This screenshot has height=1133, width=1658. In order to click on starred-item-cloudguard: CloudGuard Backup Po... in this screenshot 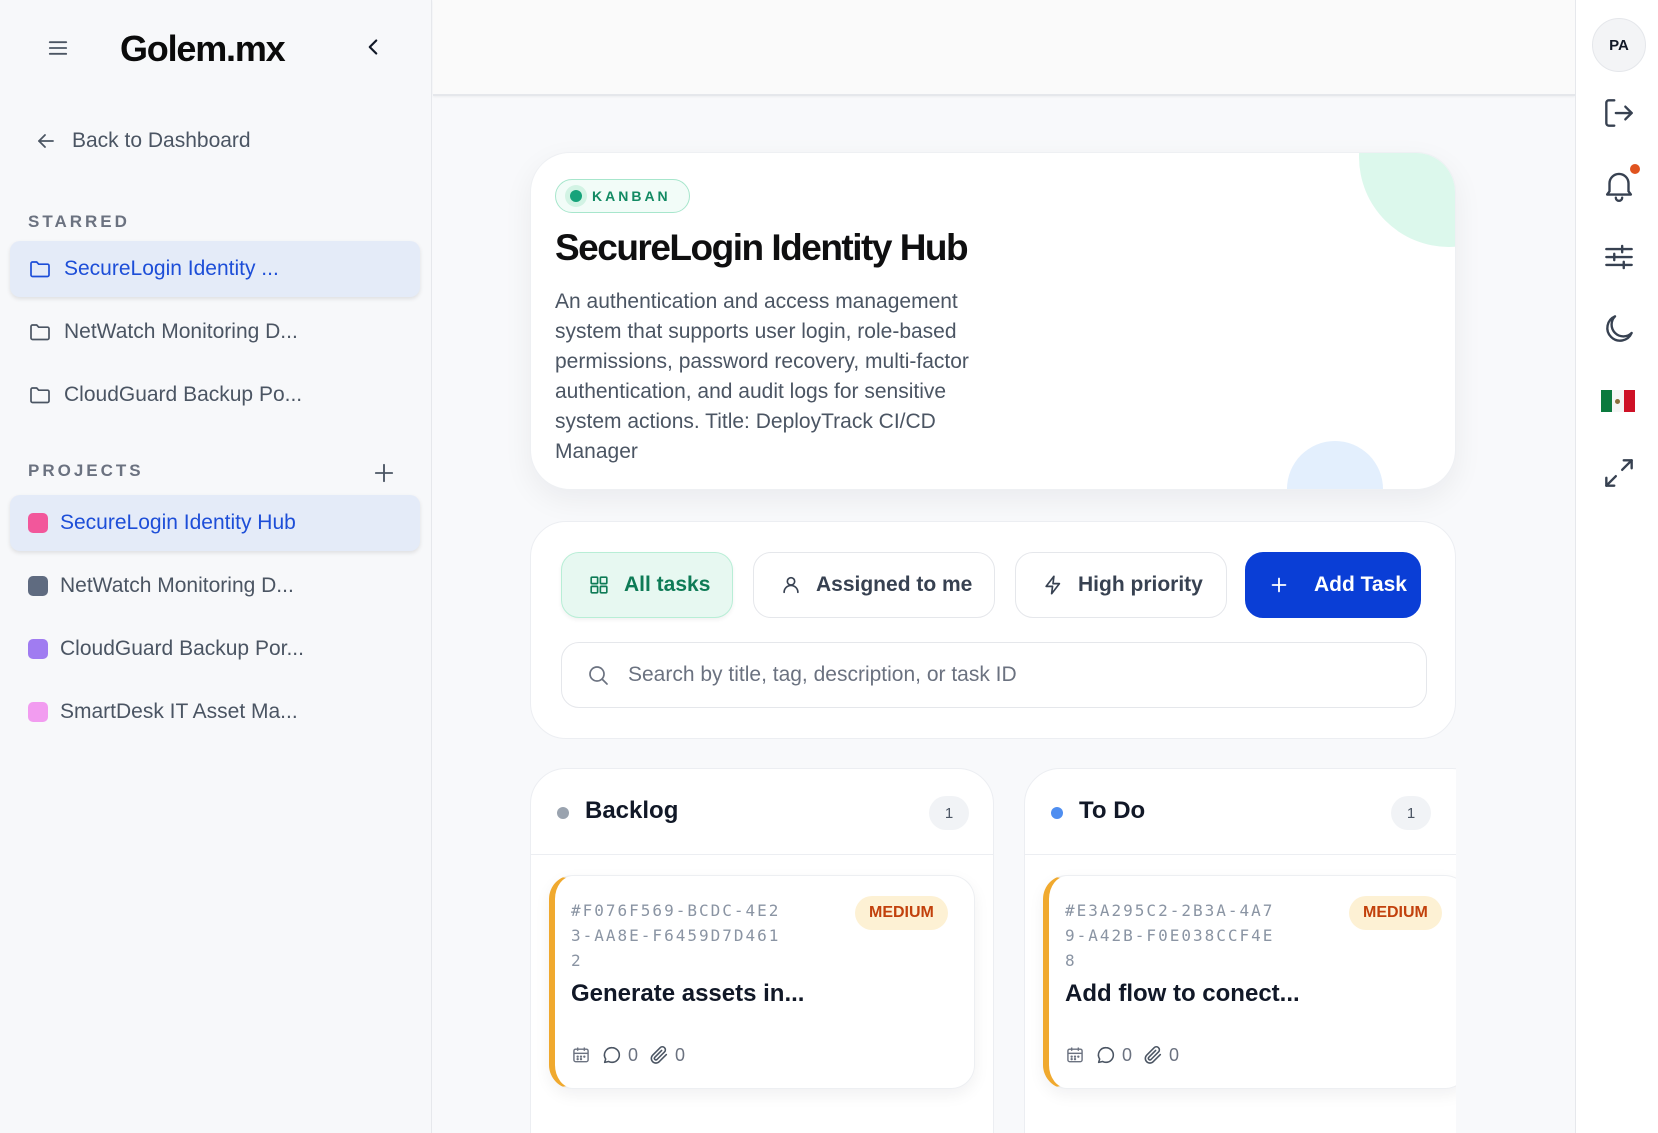, I will do `click(215, 395)`.